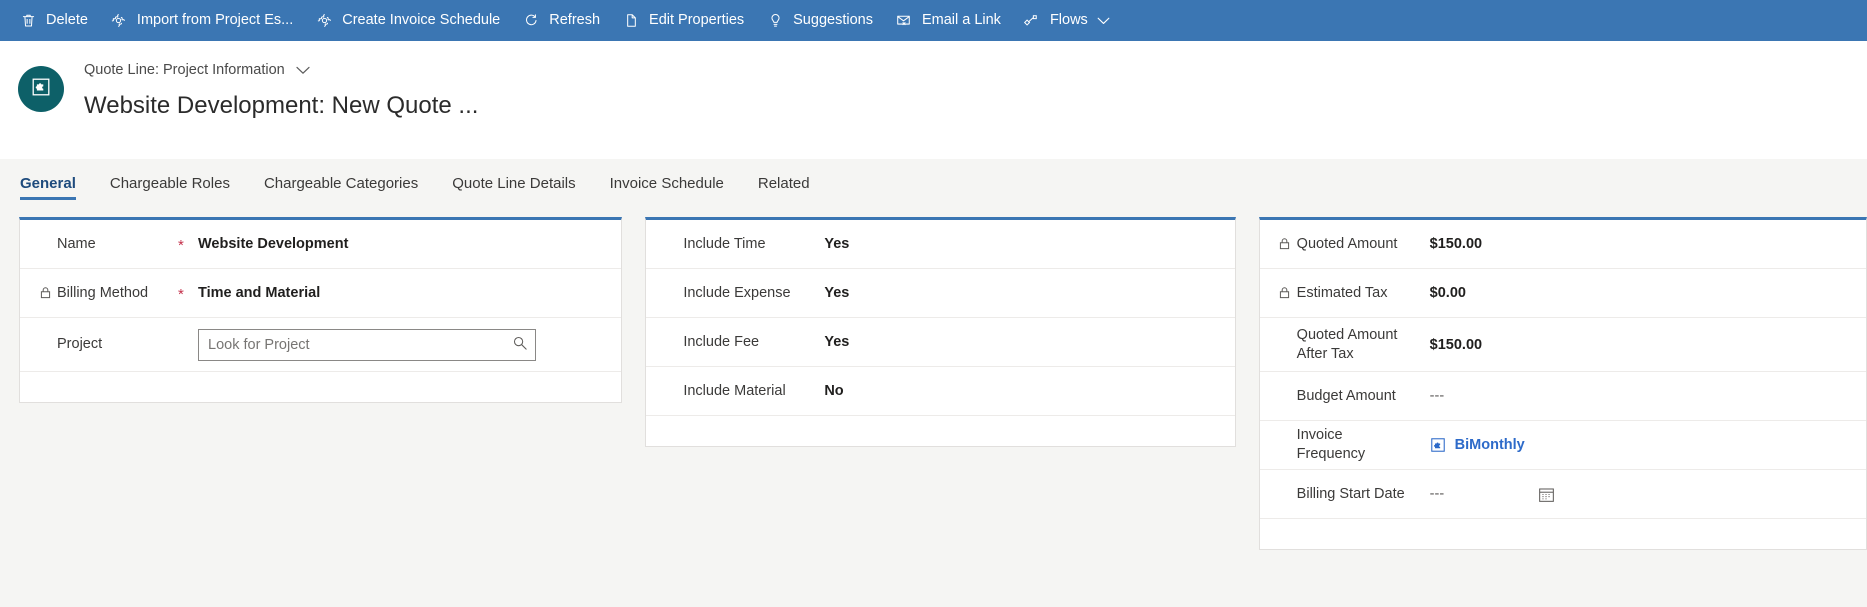 Image resolution: width=1867 pixels, height=607 pixels. What do you see at coordinates (421, 20) in the screenshot?
I see `command-label: Create Invoice Schedule` at bounding box center [421, 20].